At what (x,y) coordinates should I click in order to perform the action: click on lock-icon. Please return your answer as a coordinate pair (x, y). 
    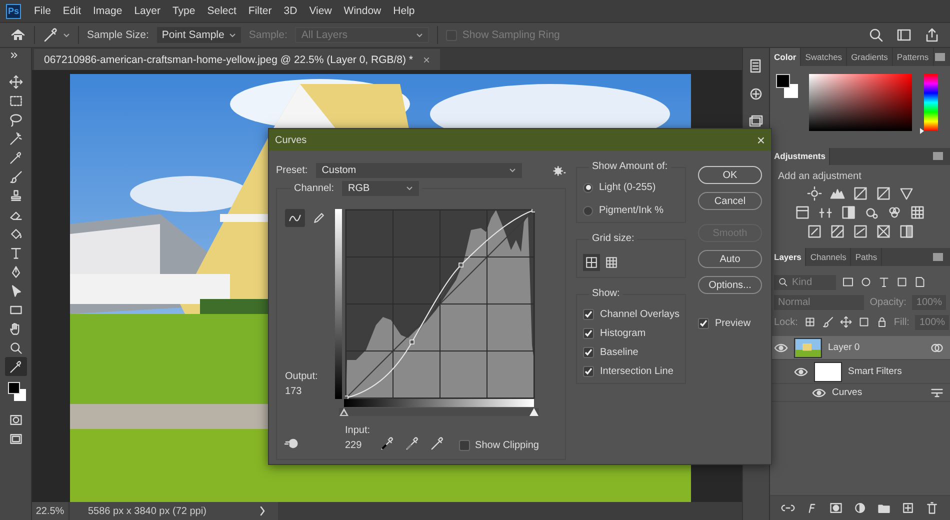
    Looking at the image, I should click on (882, 322).